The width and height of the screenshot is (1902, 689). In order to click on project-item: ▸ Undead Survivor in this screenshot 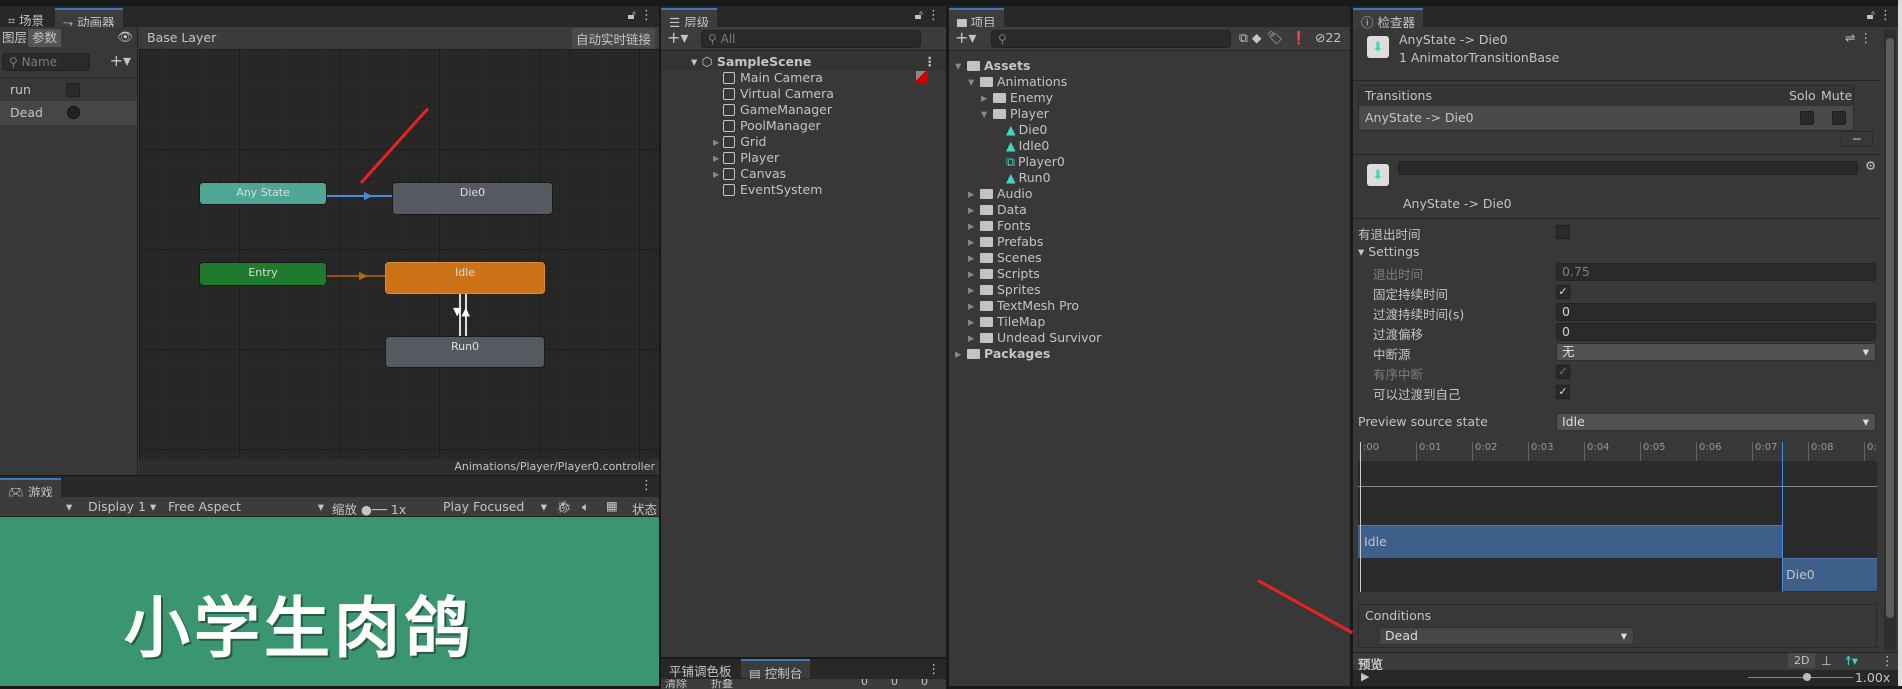, I will do `click(1034, 338)`.